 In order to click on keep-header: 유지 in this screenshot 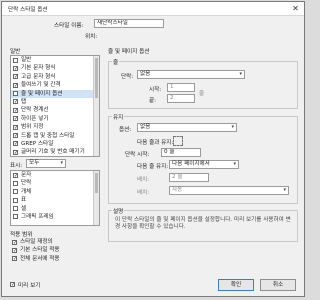, I will do `click(118, 117)`.